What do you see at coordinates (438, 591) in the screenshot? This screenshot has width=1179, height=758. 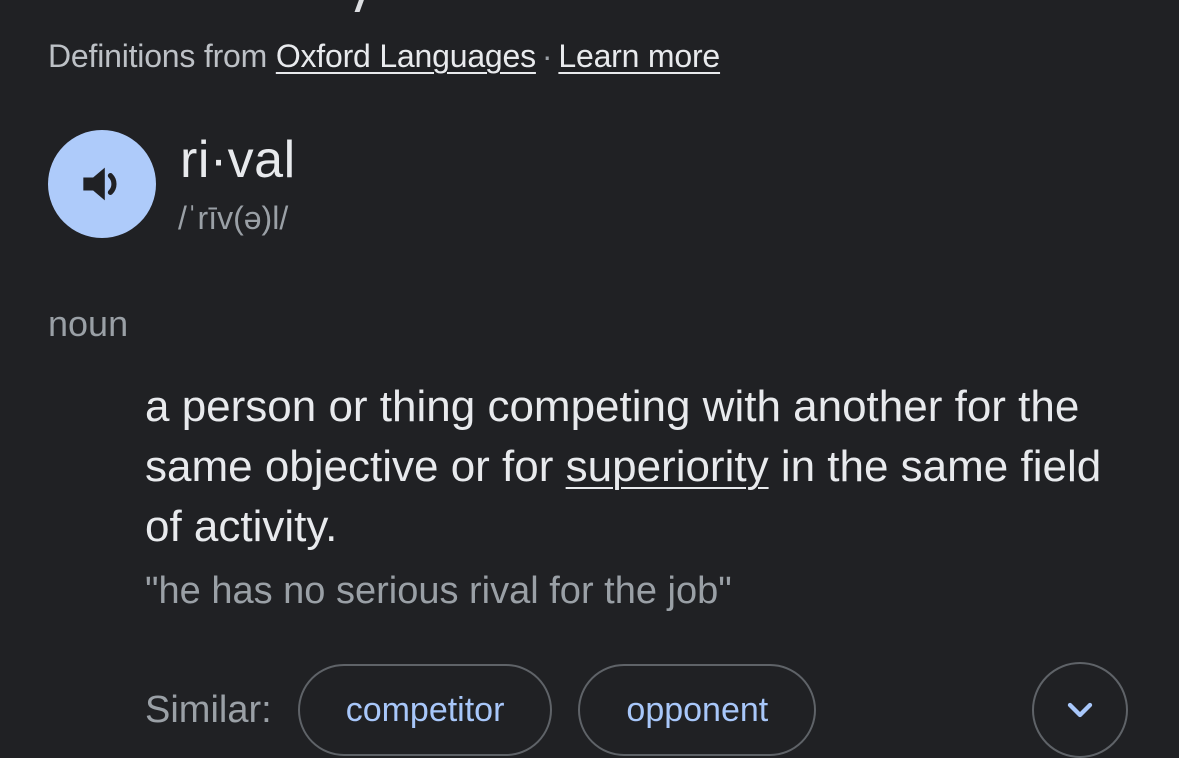 I see `usage-example: "he has no serious rival for the job"` at bounding box center [438, 591].